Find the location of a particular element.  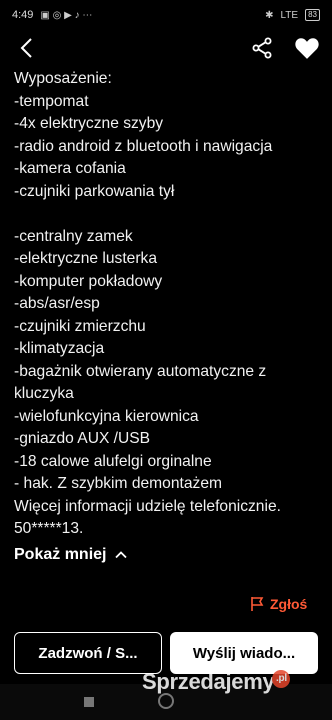

description-line: Więcej informacji udzielę telefonicznie. is located at coordinates (147, 506).